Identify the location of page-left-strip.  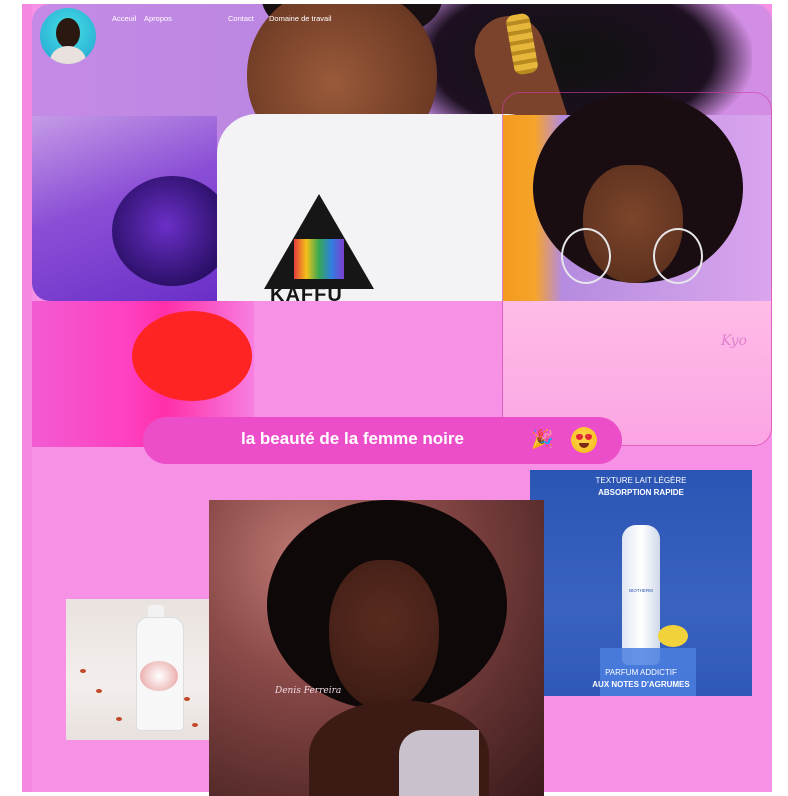
(27, 398).